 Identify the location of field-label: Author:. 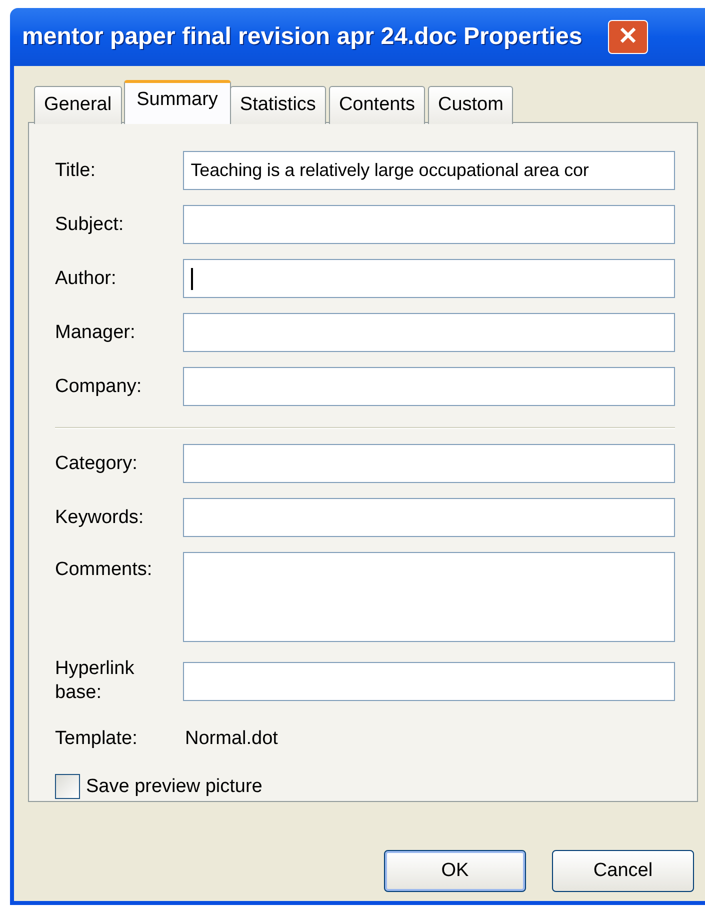
(86, 278).